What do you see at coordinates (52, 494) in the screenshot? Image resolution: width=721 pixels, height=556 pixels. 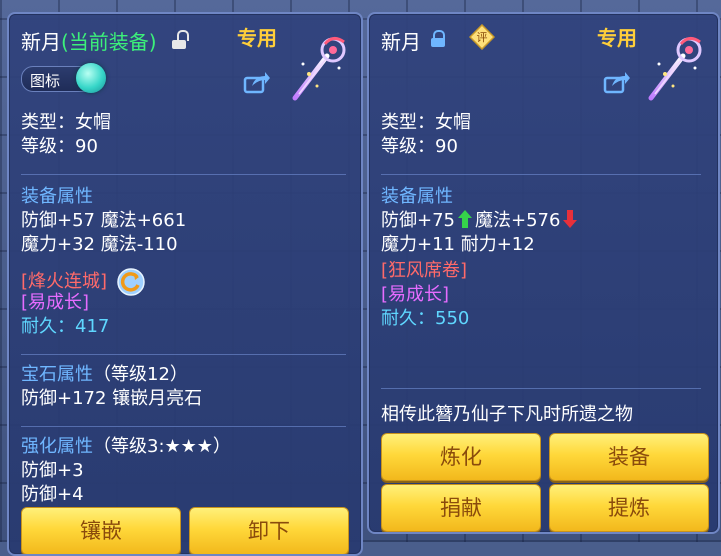 I see `enhance-attr-2: 防御+4` at bounding box center [52, 494].